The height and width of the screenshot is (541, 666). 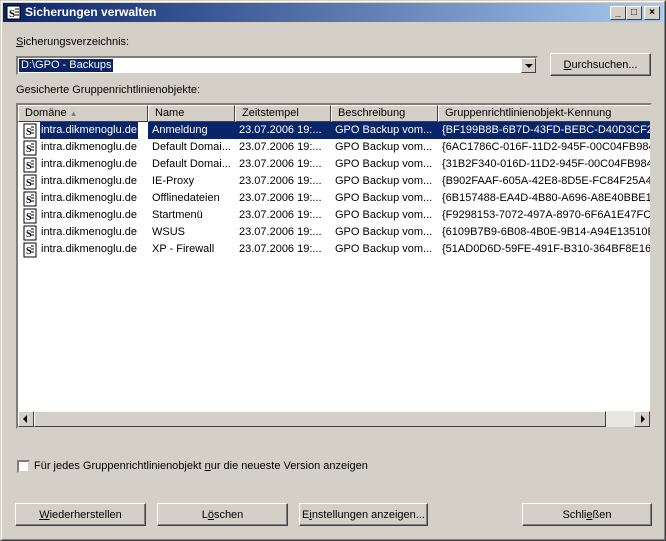 What do you see at coordinates (547, 181) in the screenshot?
I see `cell-gpo-id: {B902FAAF-605A-42E8-8D5E-FC84F25A41` at bounding box center [547, 181].